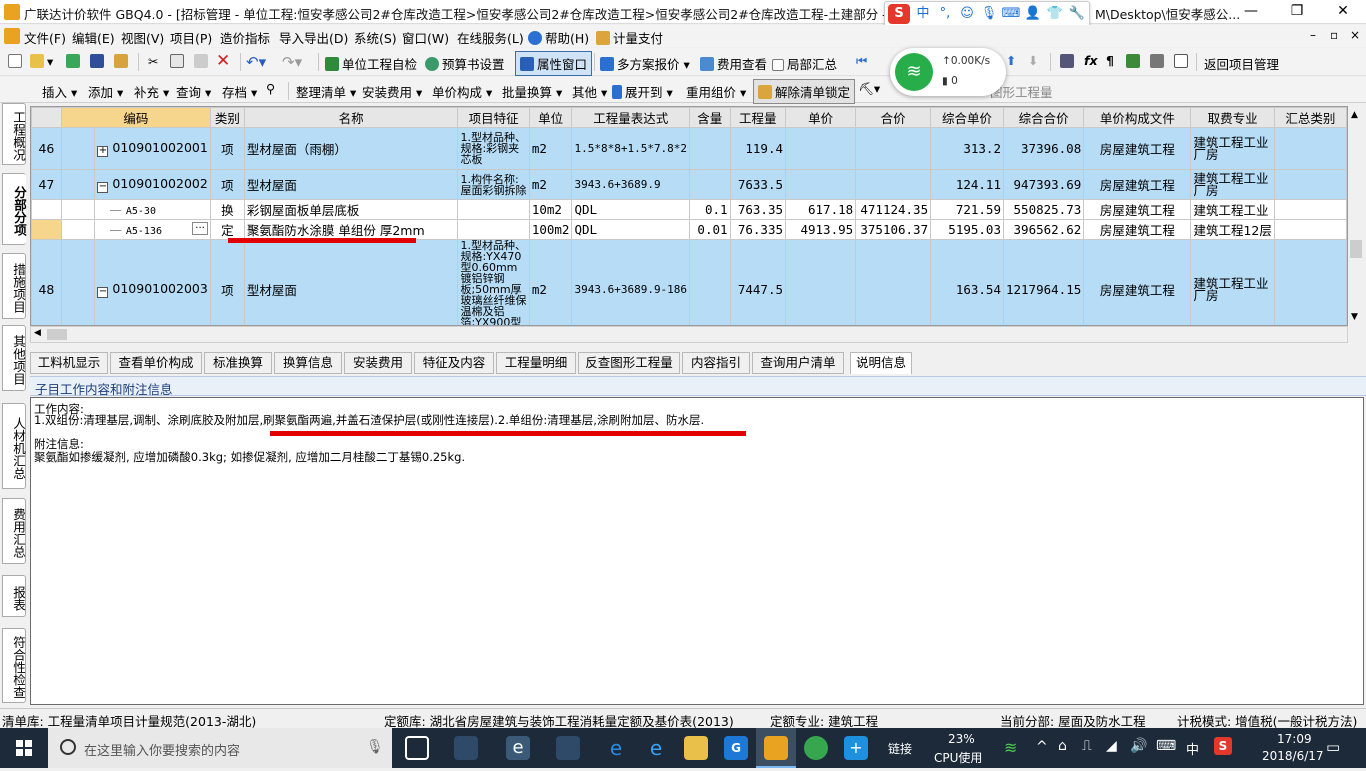 The width and height of the screenshot is (1366, 771). Describe the element at coordinates (220, 748) in the screenshot. I see `taskbar-search: 在这里输入你要搜索的内容 🎙` at that location.